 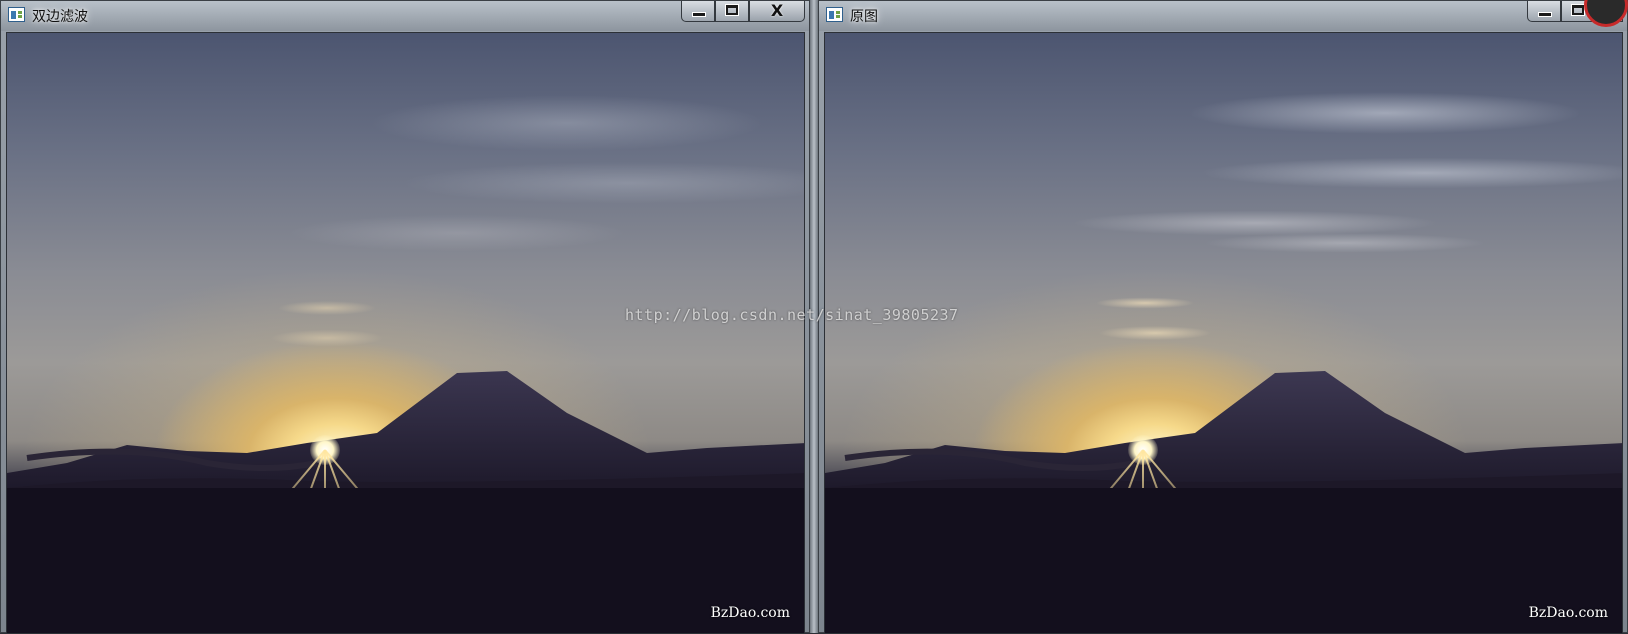 I want to click on window-controls, so click(x=1577, y=13).